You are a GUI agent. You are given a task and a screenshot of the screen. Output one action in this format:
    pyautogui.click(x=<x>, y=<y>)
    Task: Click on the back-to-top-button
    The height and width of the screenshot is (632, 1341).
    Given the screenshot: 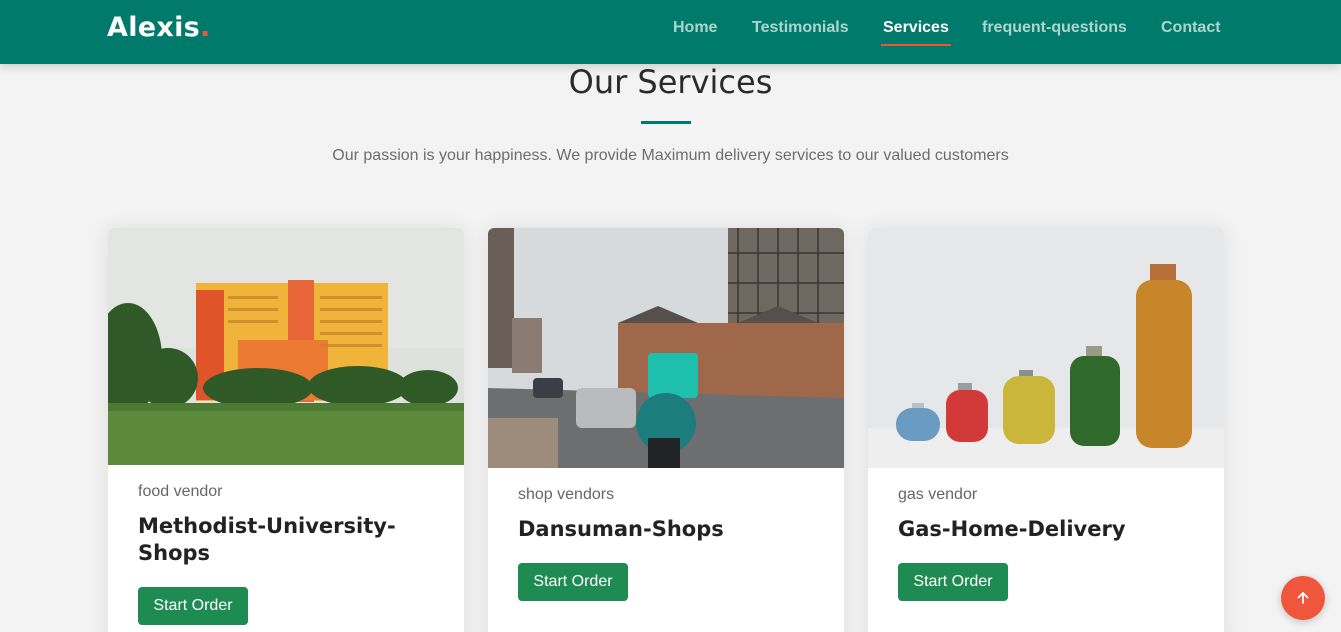 What is the action you would take?
    pyautogui.click(x=1303, y=598)
    